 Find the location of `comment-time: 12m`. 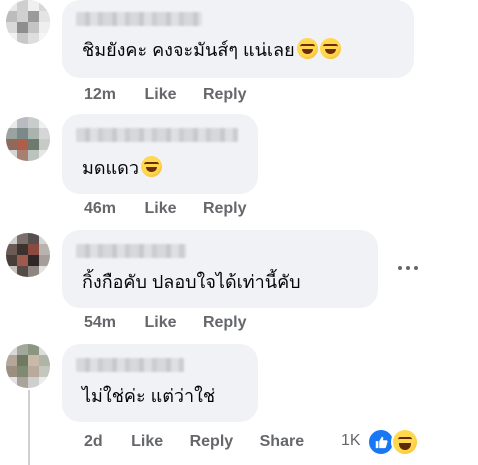

comment-time: 12m is located at coordinates (100, 95).